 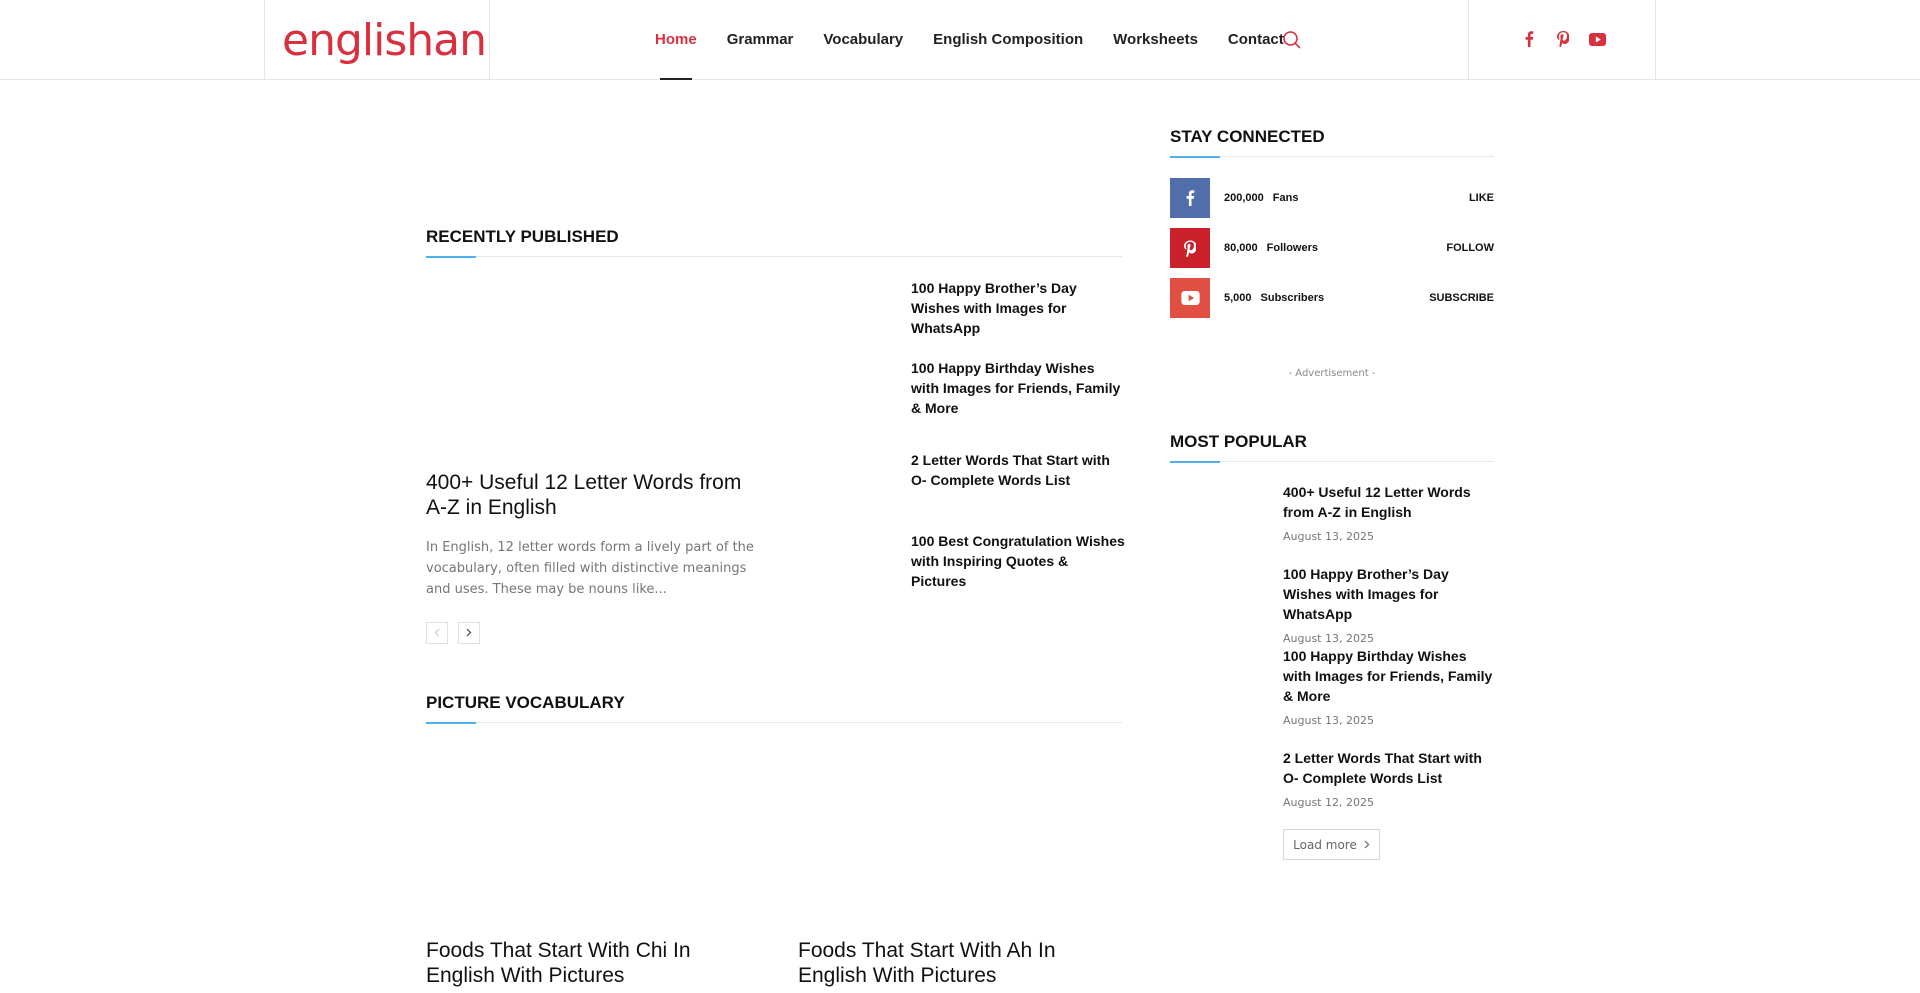 What do you see at coordinates (1470, 248) in the screenshot?
I see `follow-button: FOLLOW` at bounding box center [1470, 248].